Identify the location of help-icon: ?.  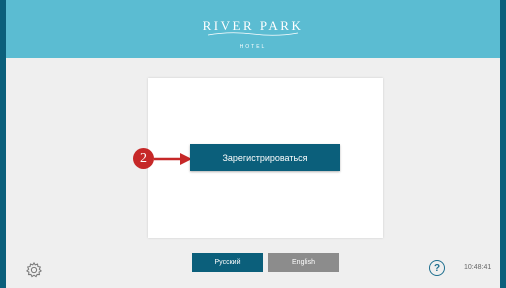
(437, 268).